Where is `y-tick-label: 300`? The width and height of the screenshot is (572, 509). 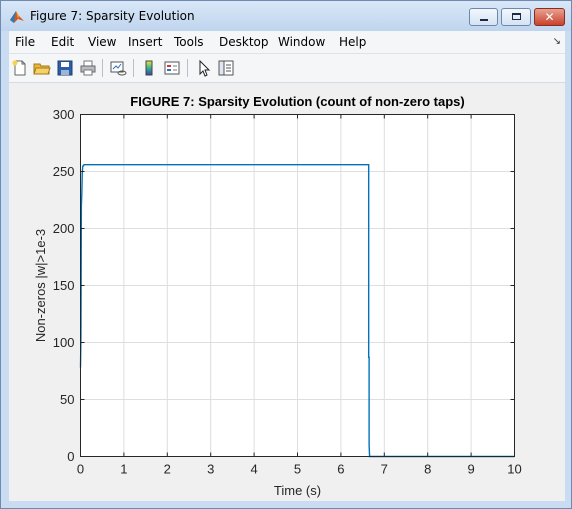
y-tick-label: 300 is located at coordinates (64, 114).